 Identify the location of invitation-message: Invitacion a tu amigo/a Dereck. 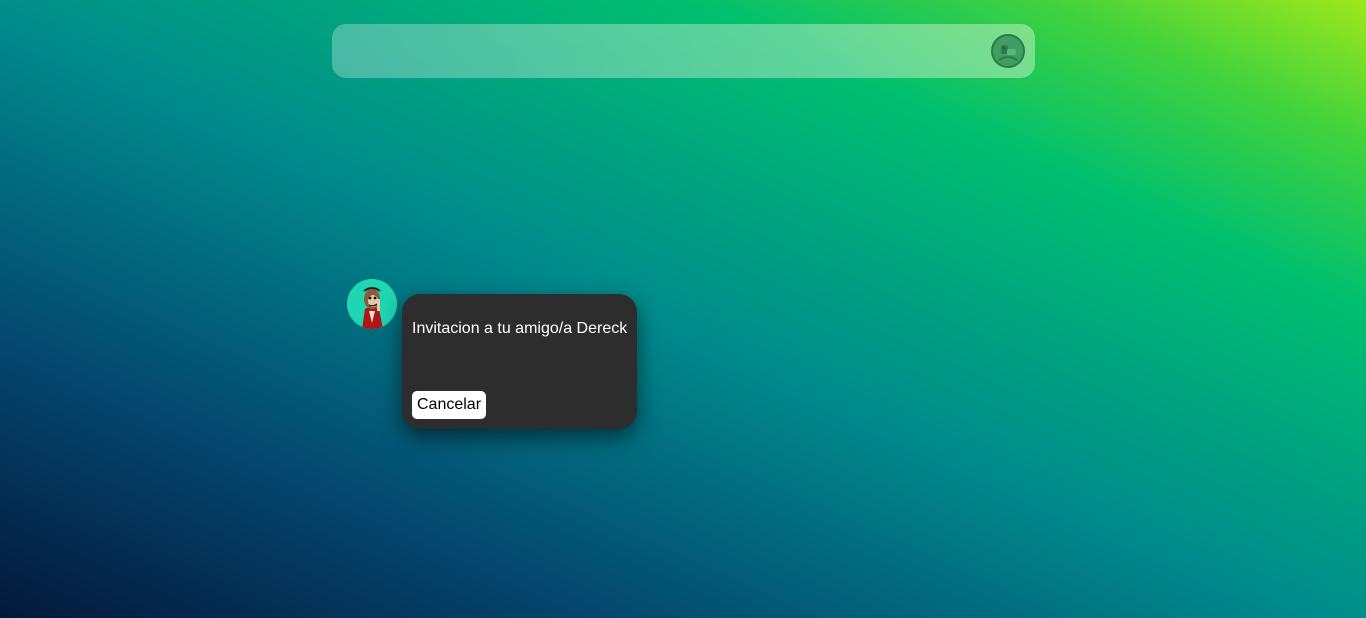
(520, 328).